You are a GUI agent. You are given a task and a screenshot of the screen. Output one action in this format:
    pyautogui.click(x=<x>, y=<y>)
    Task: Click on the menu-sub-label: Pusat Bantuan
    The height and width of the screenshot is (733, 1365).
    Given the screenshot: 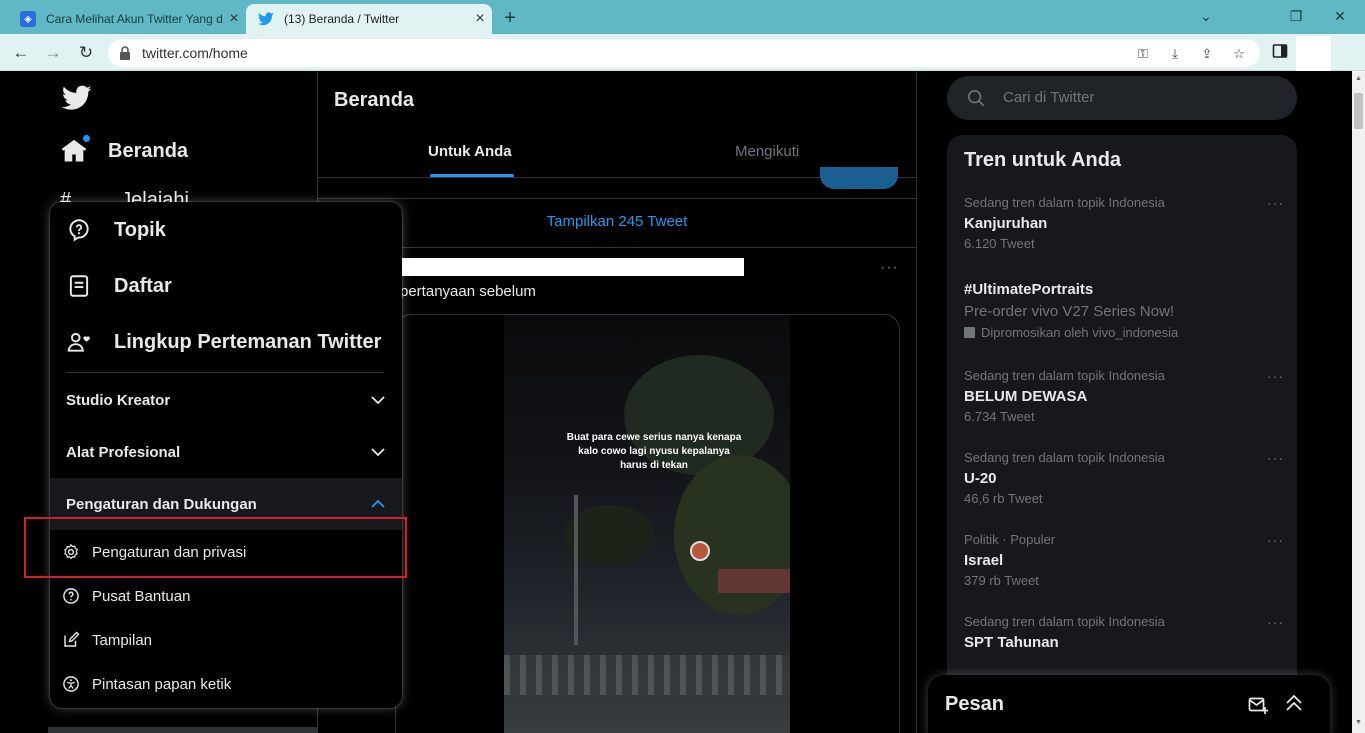 What is the action you would take?
    pyautogui.click(x=141, y=596)
    